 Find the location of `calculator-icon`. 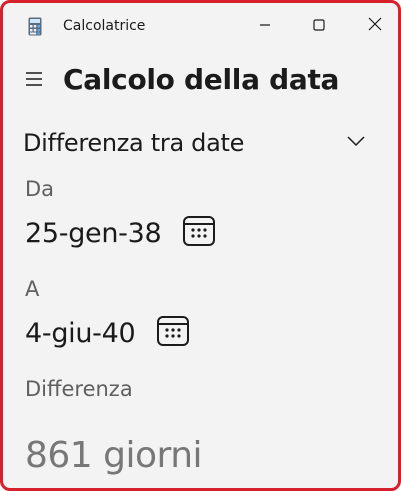

calculator-icon is located at coordinates (35, 26).